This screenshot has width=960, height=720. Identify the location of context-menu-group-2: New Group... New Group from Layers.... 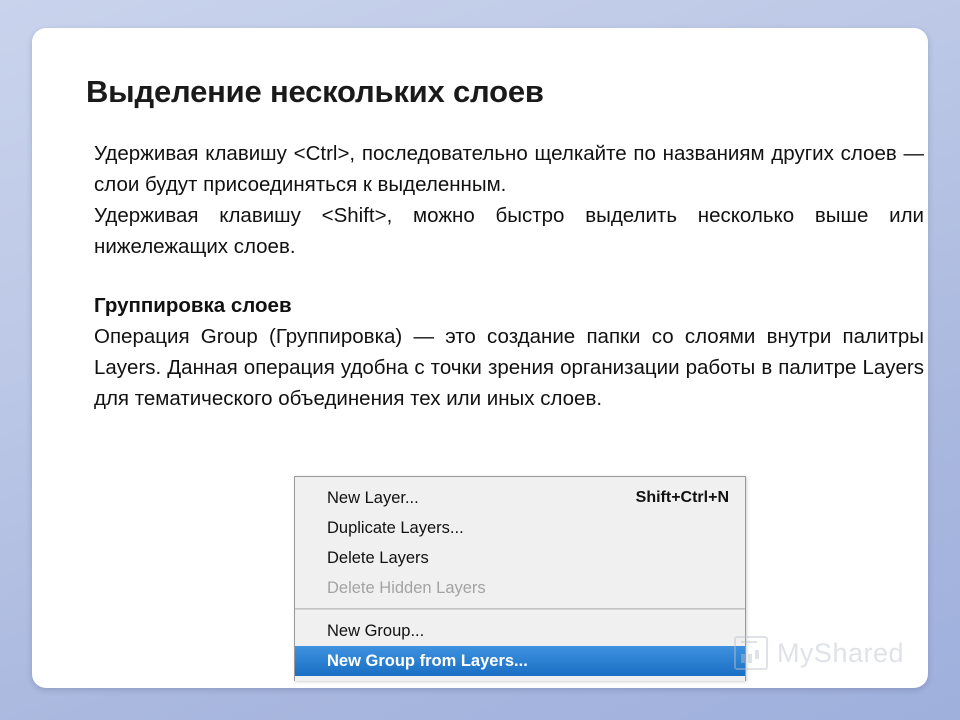
(520, 645).